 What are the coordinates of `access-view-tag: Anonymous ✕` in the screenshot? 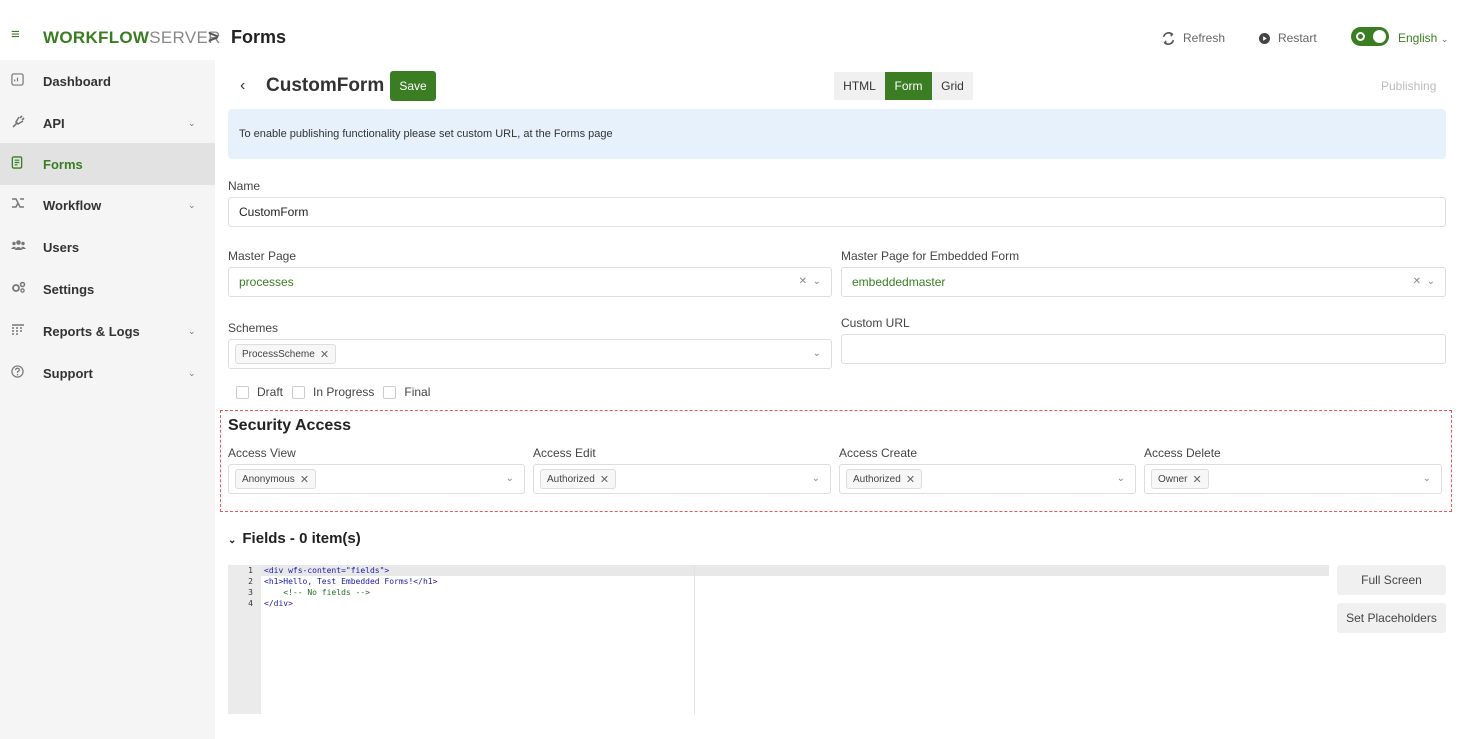 It's located at (276, 479).